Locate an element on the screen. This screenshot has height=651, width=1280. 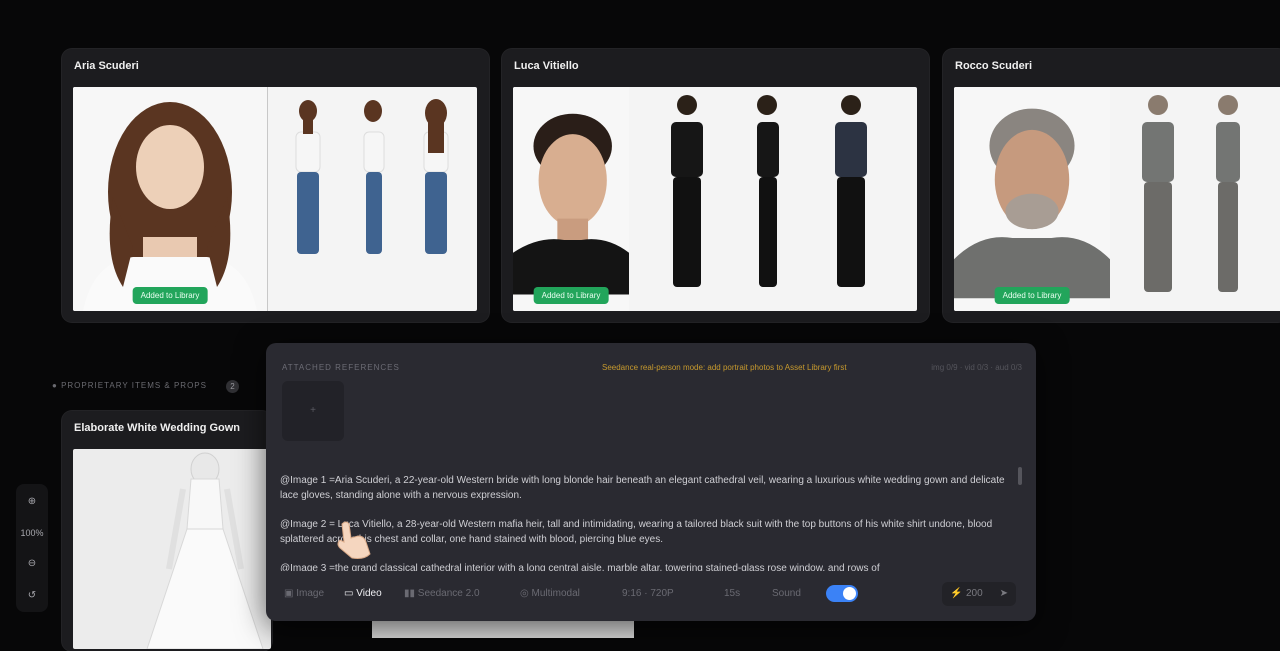
add-reference-slot: + is located at coordinates (313, 411).